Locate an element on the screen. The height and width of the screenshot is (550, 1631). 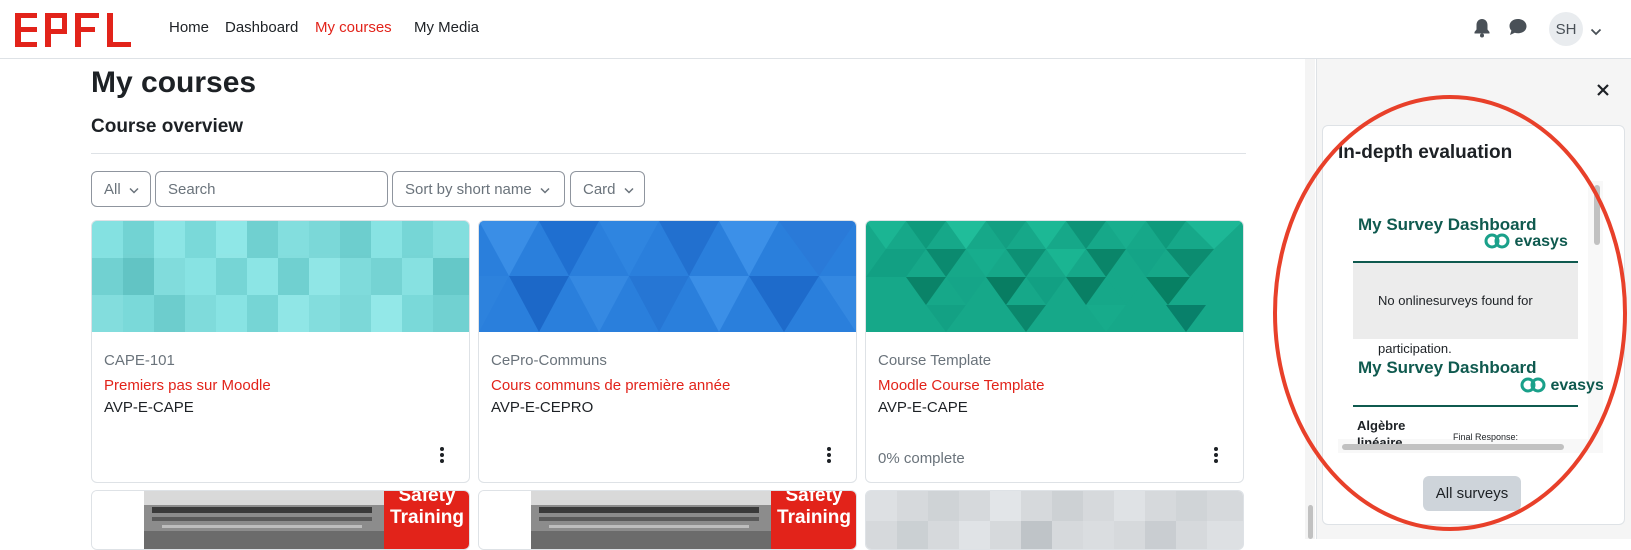
user-initials: SH is located at coordinates (1566, 29).